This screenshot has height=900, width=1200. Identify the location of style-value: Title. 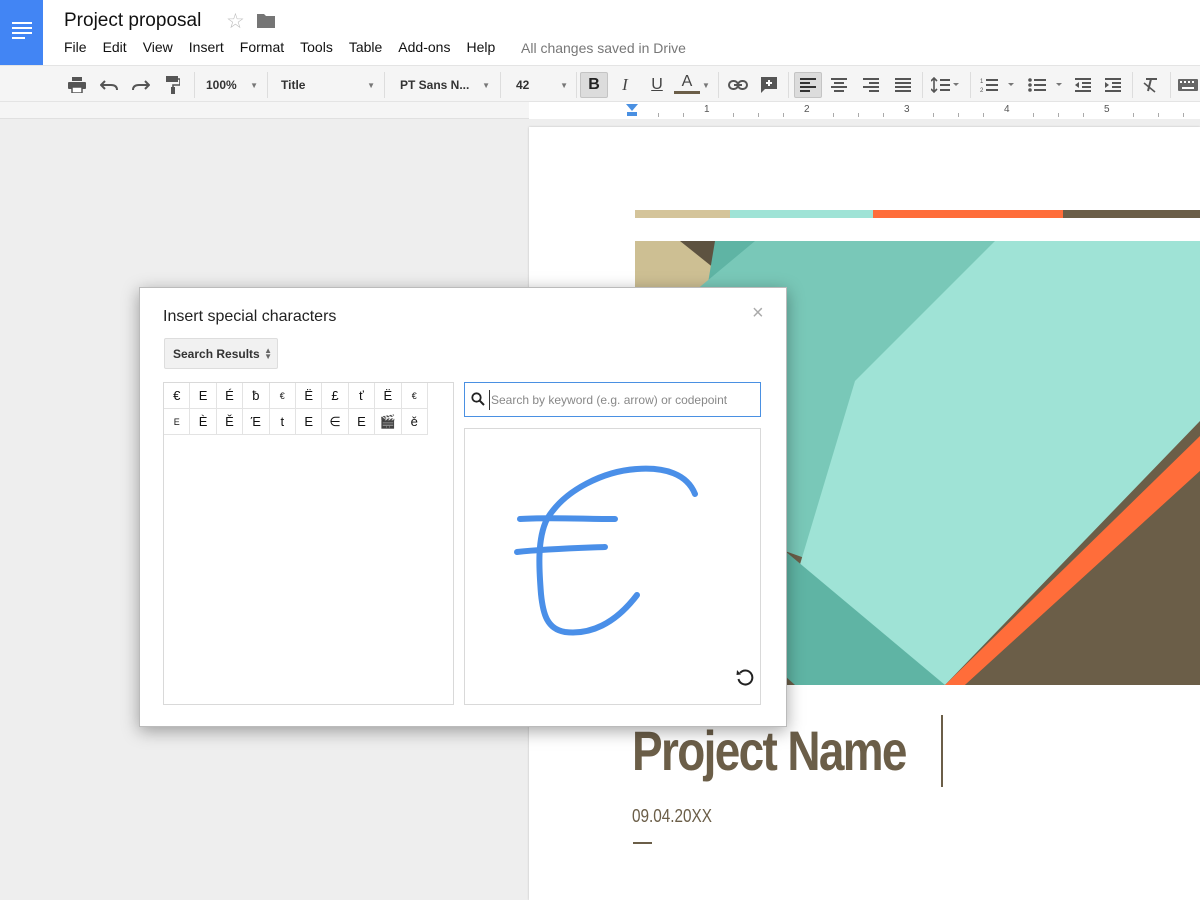
(293, 85).